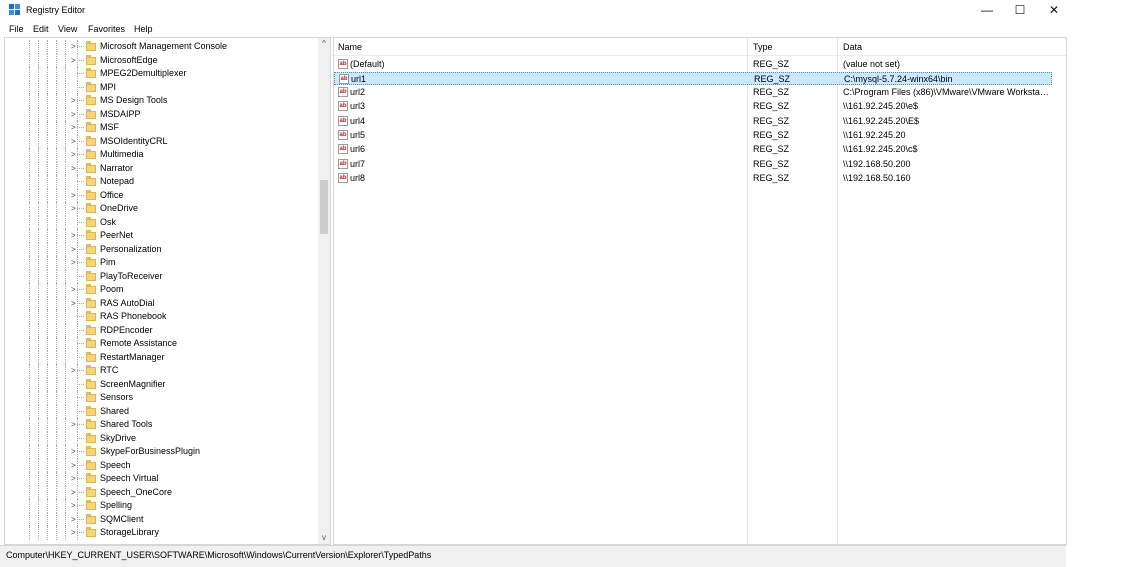 The image size is (1124, 567). I want to click on value-row: ab url7 REG_SZ \\192.168.50.200, so click(693, 164).